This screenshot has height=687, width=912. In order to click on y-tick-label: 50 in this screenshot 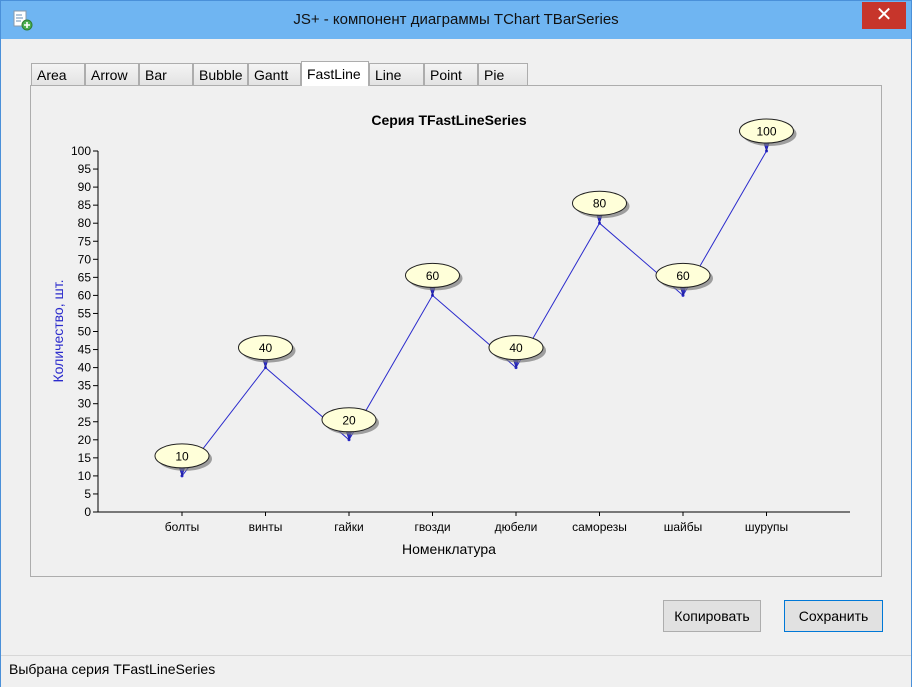, I will do `click(85, 332)`.